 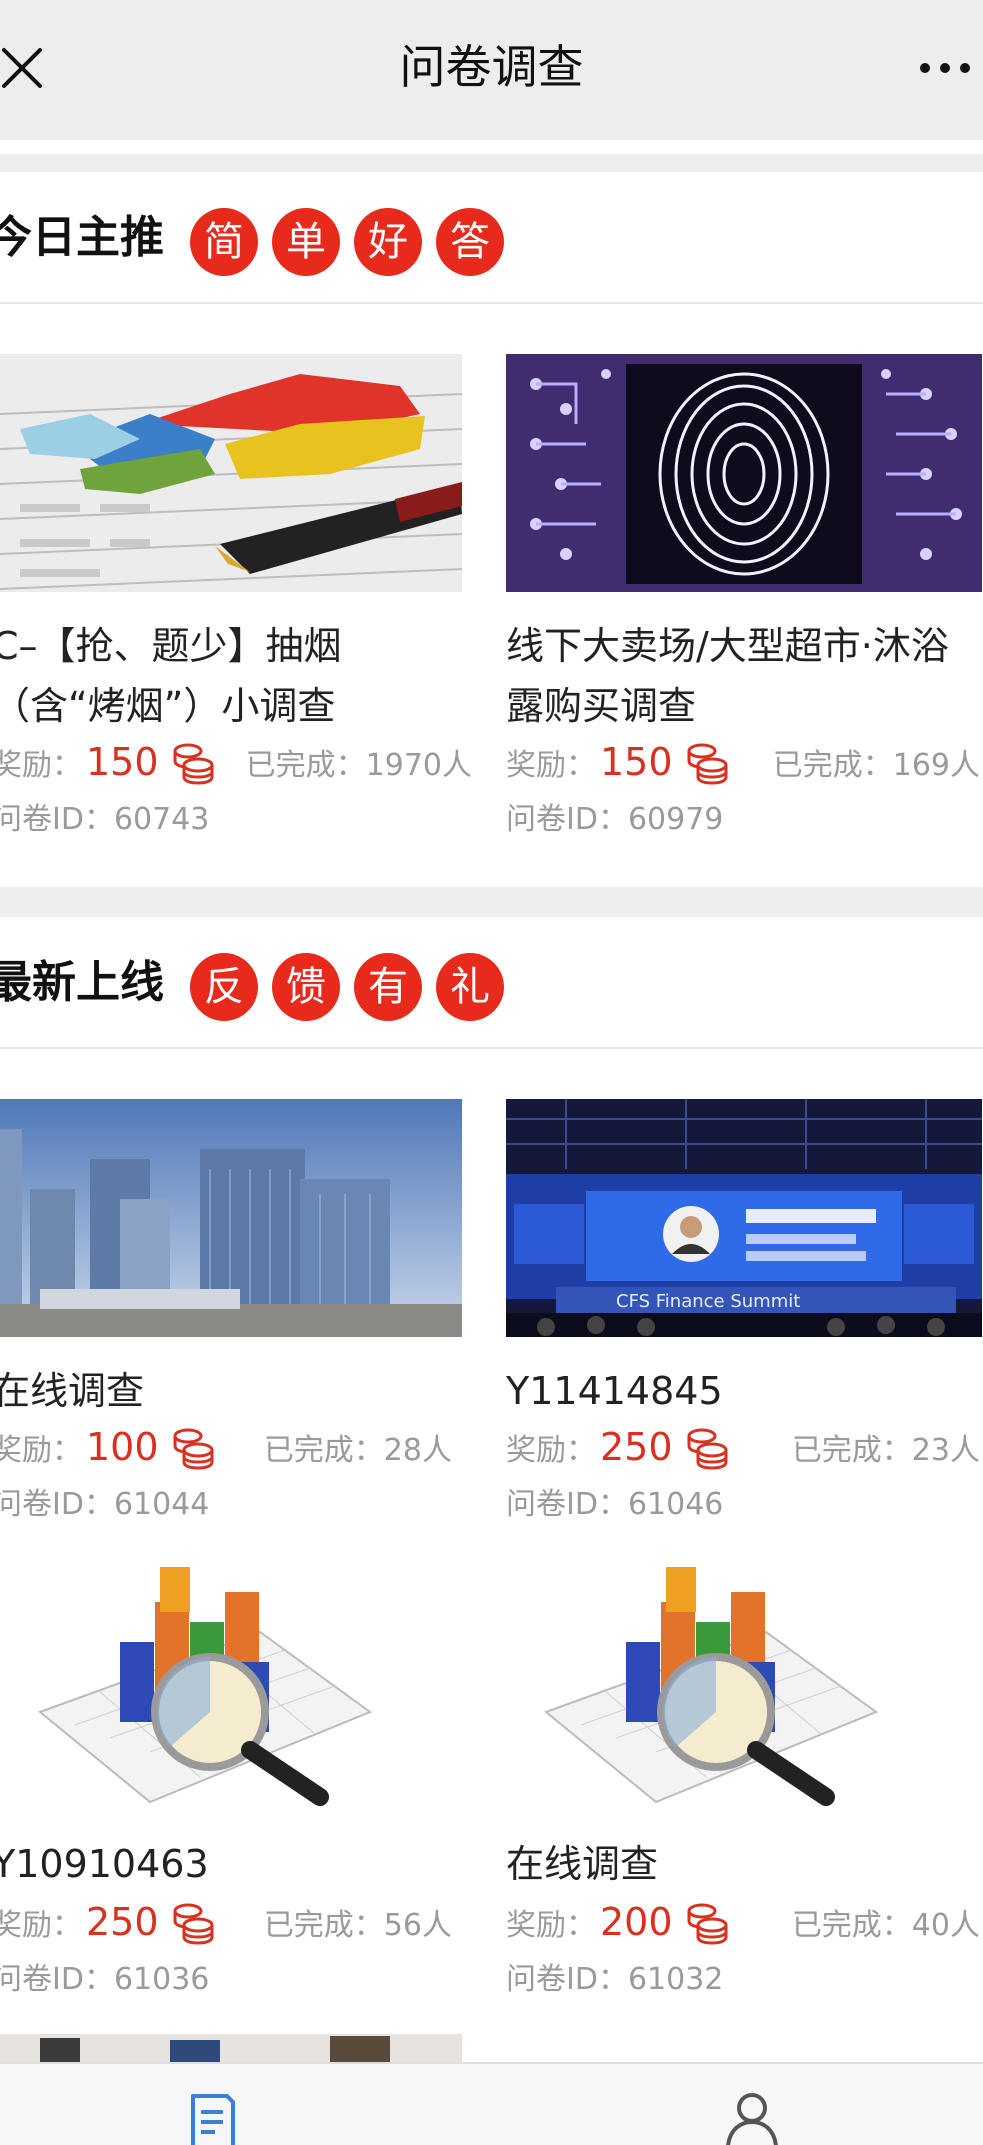 I want to click on page-title: 问卷调查, so click(x=491, y=67).